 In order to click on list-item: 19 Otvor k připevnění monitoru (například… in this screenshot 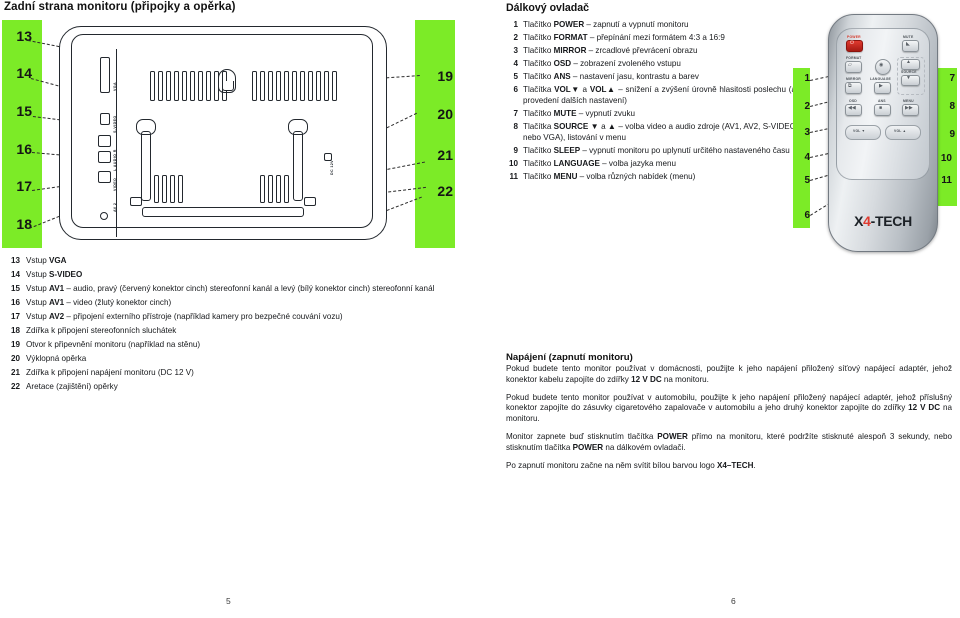, I will do `click(240, 345)`.